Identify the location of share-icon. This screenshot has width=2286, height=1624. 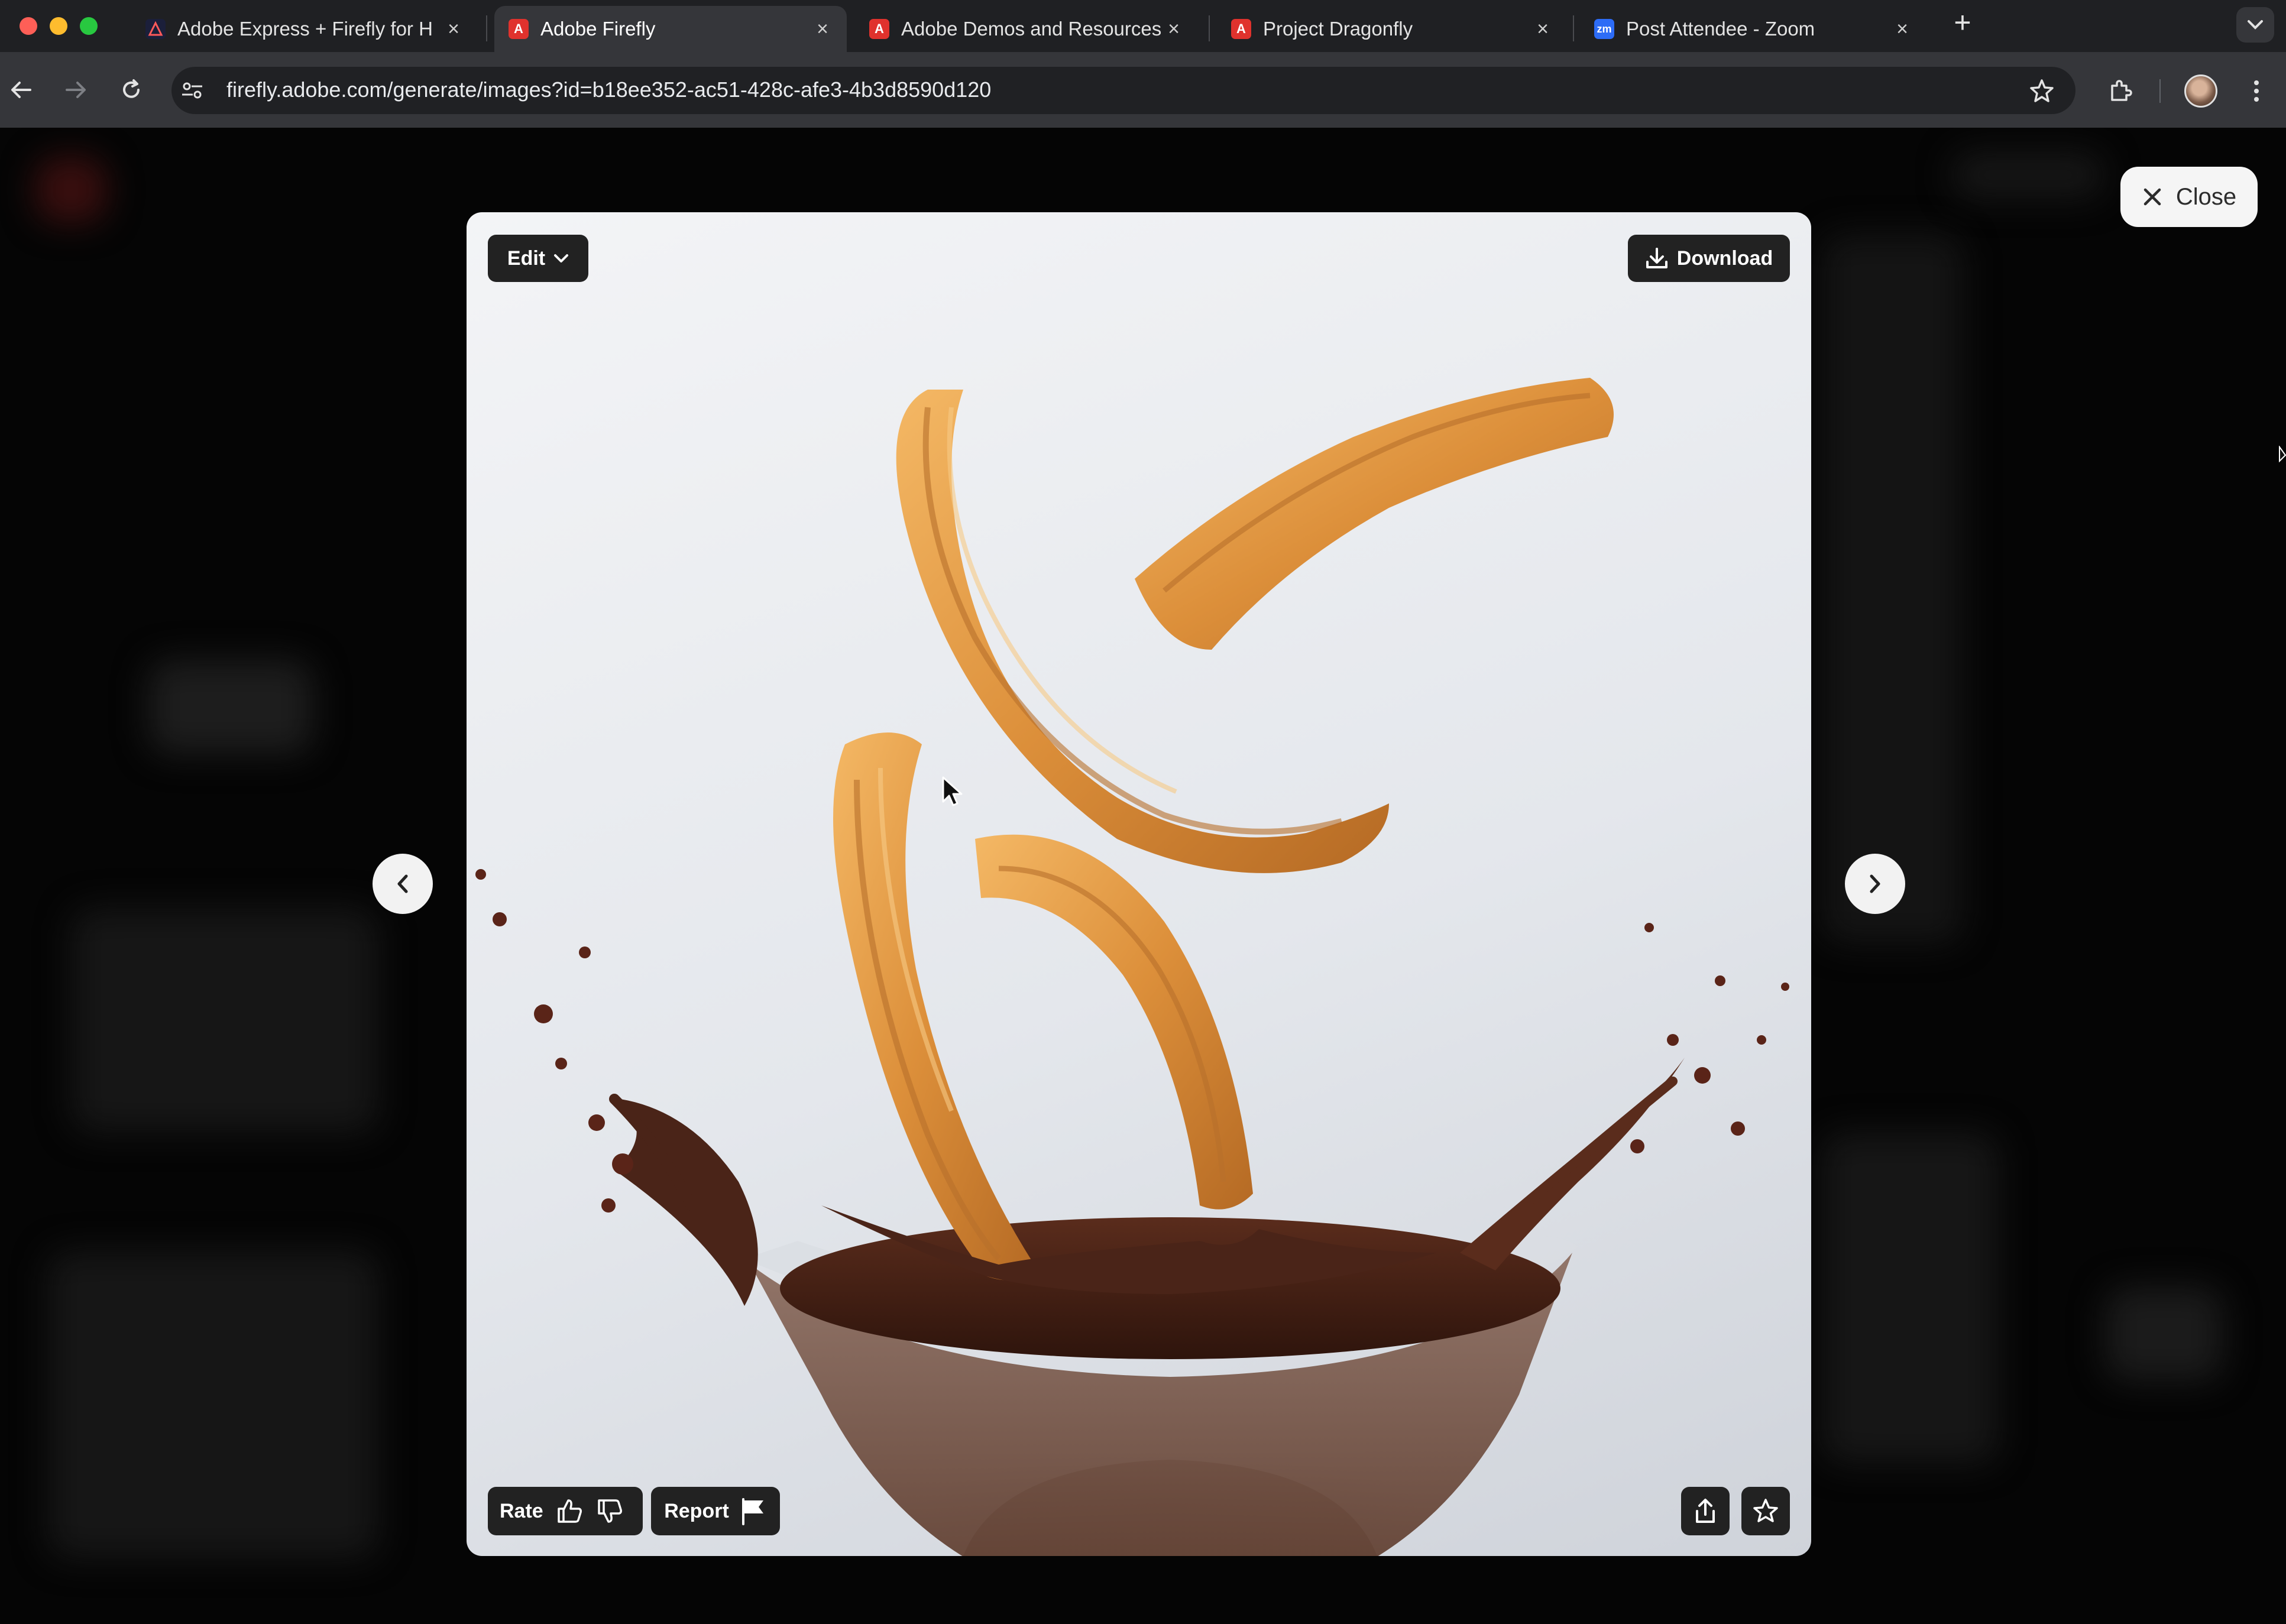
(1705, 1511).